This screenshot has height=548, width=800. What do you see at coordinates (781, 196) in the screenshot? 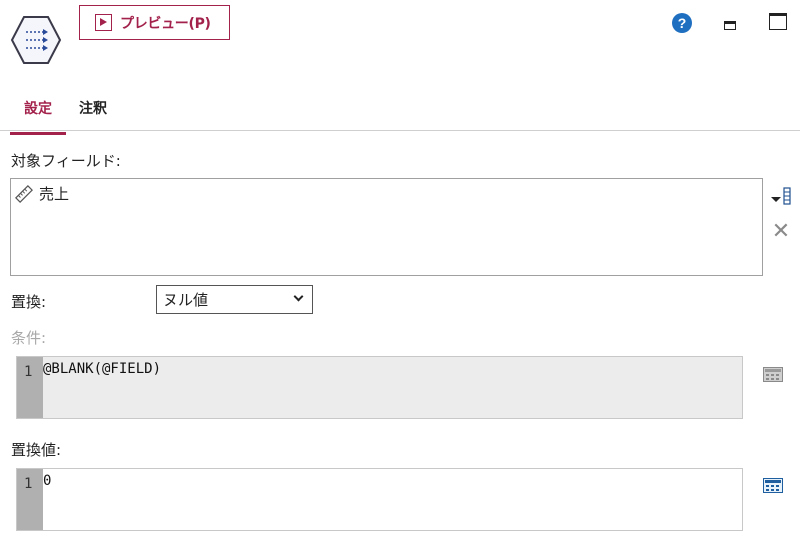
I see `field-picker-icon` at bounding box center [781, 196].